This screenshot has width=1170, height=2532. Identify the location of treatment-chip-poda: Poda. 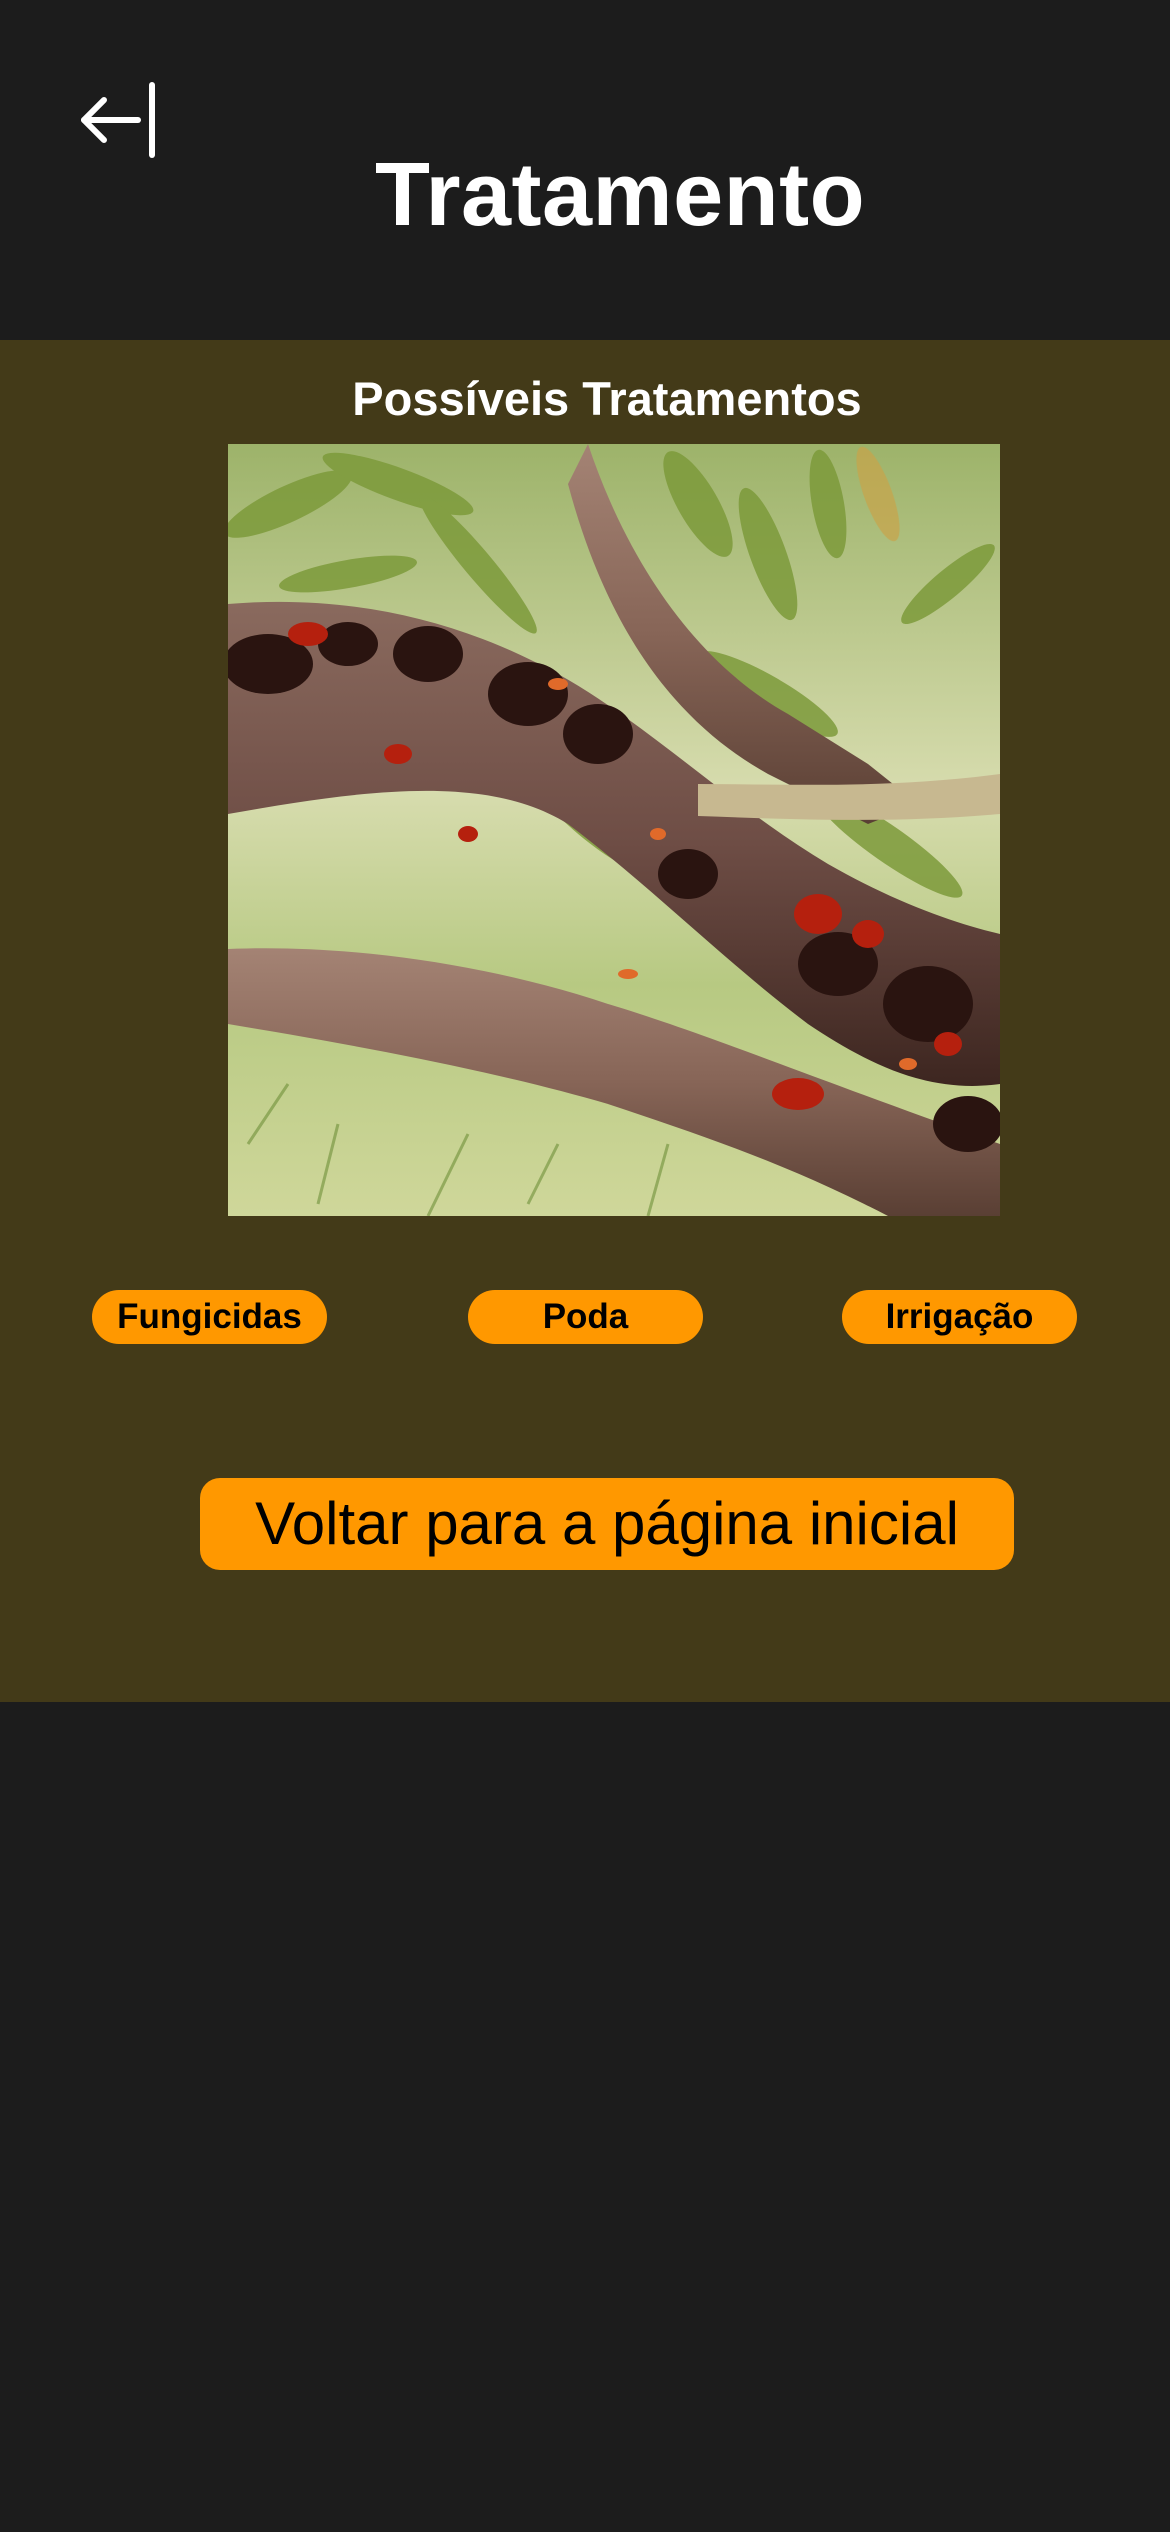
(585, 1317).